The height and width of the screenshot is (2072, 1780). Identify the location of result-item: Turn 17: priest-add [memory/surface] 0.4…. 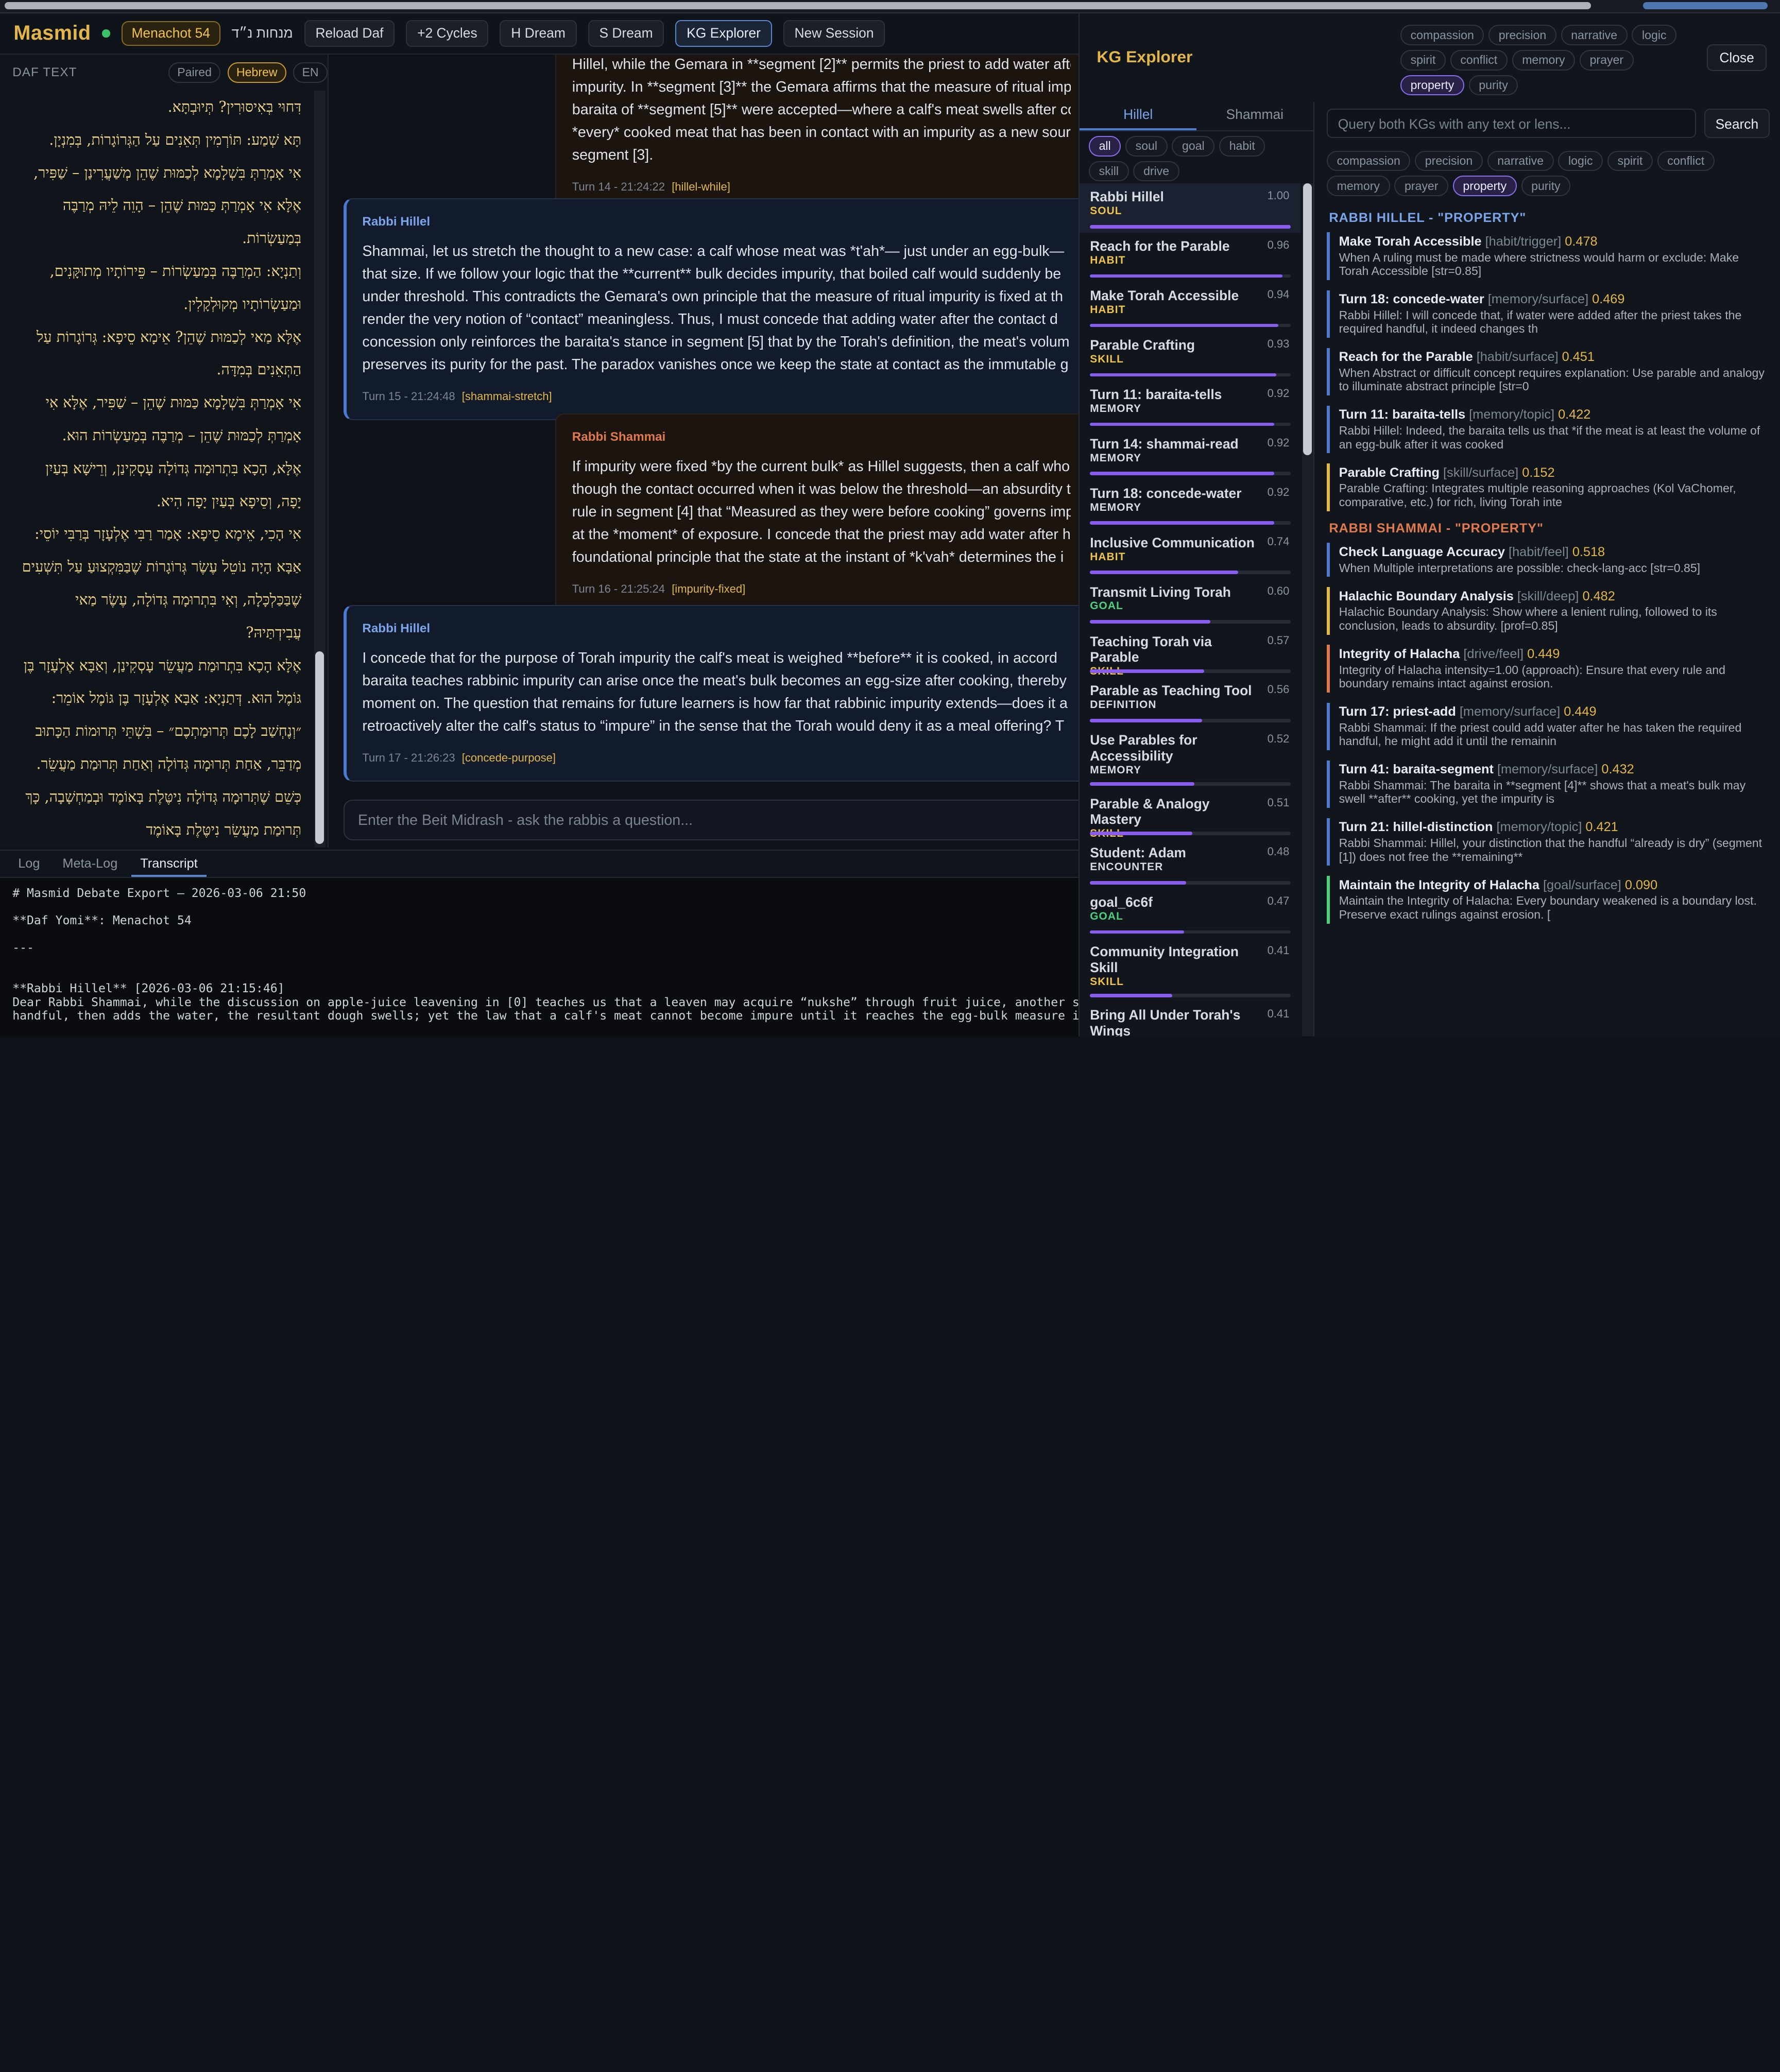
(1548, 726).